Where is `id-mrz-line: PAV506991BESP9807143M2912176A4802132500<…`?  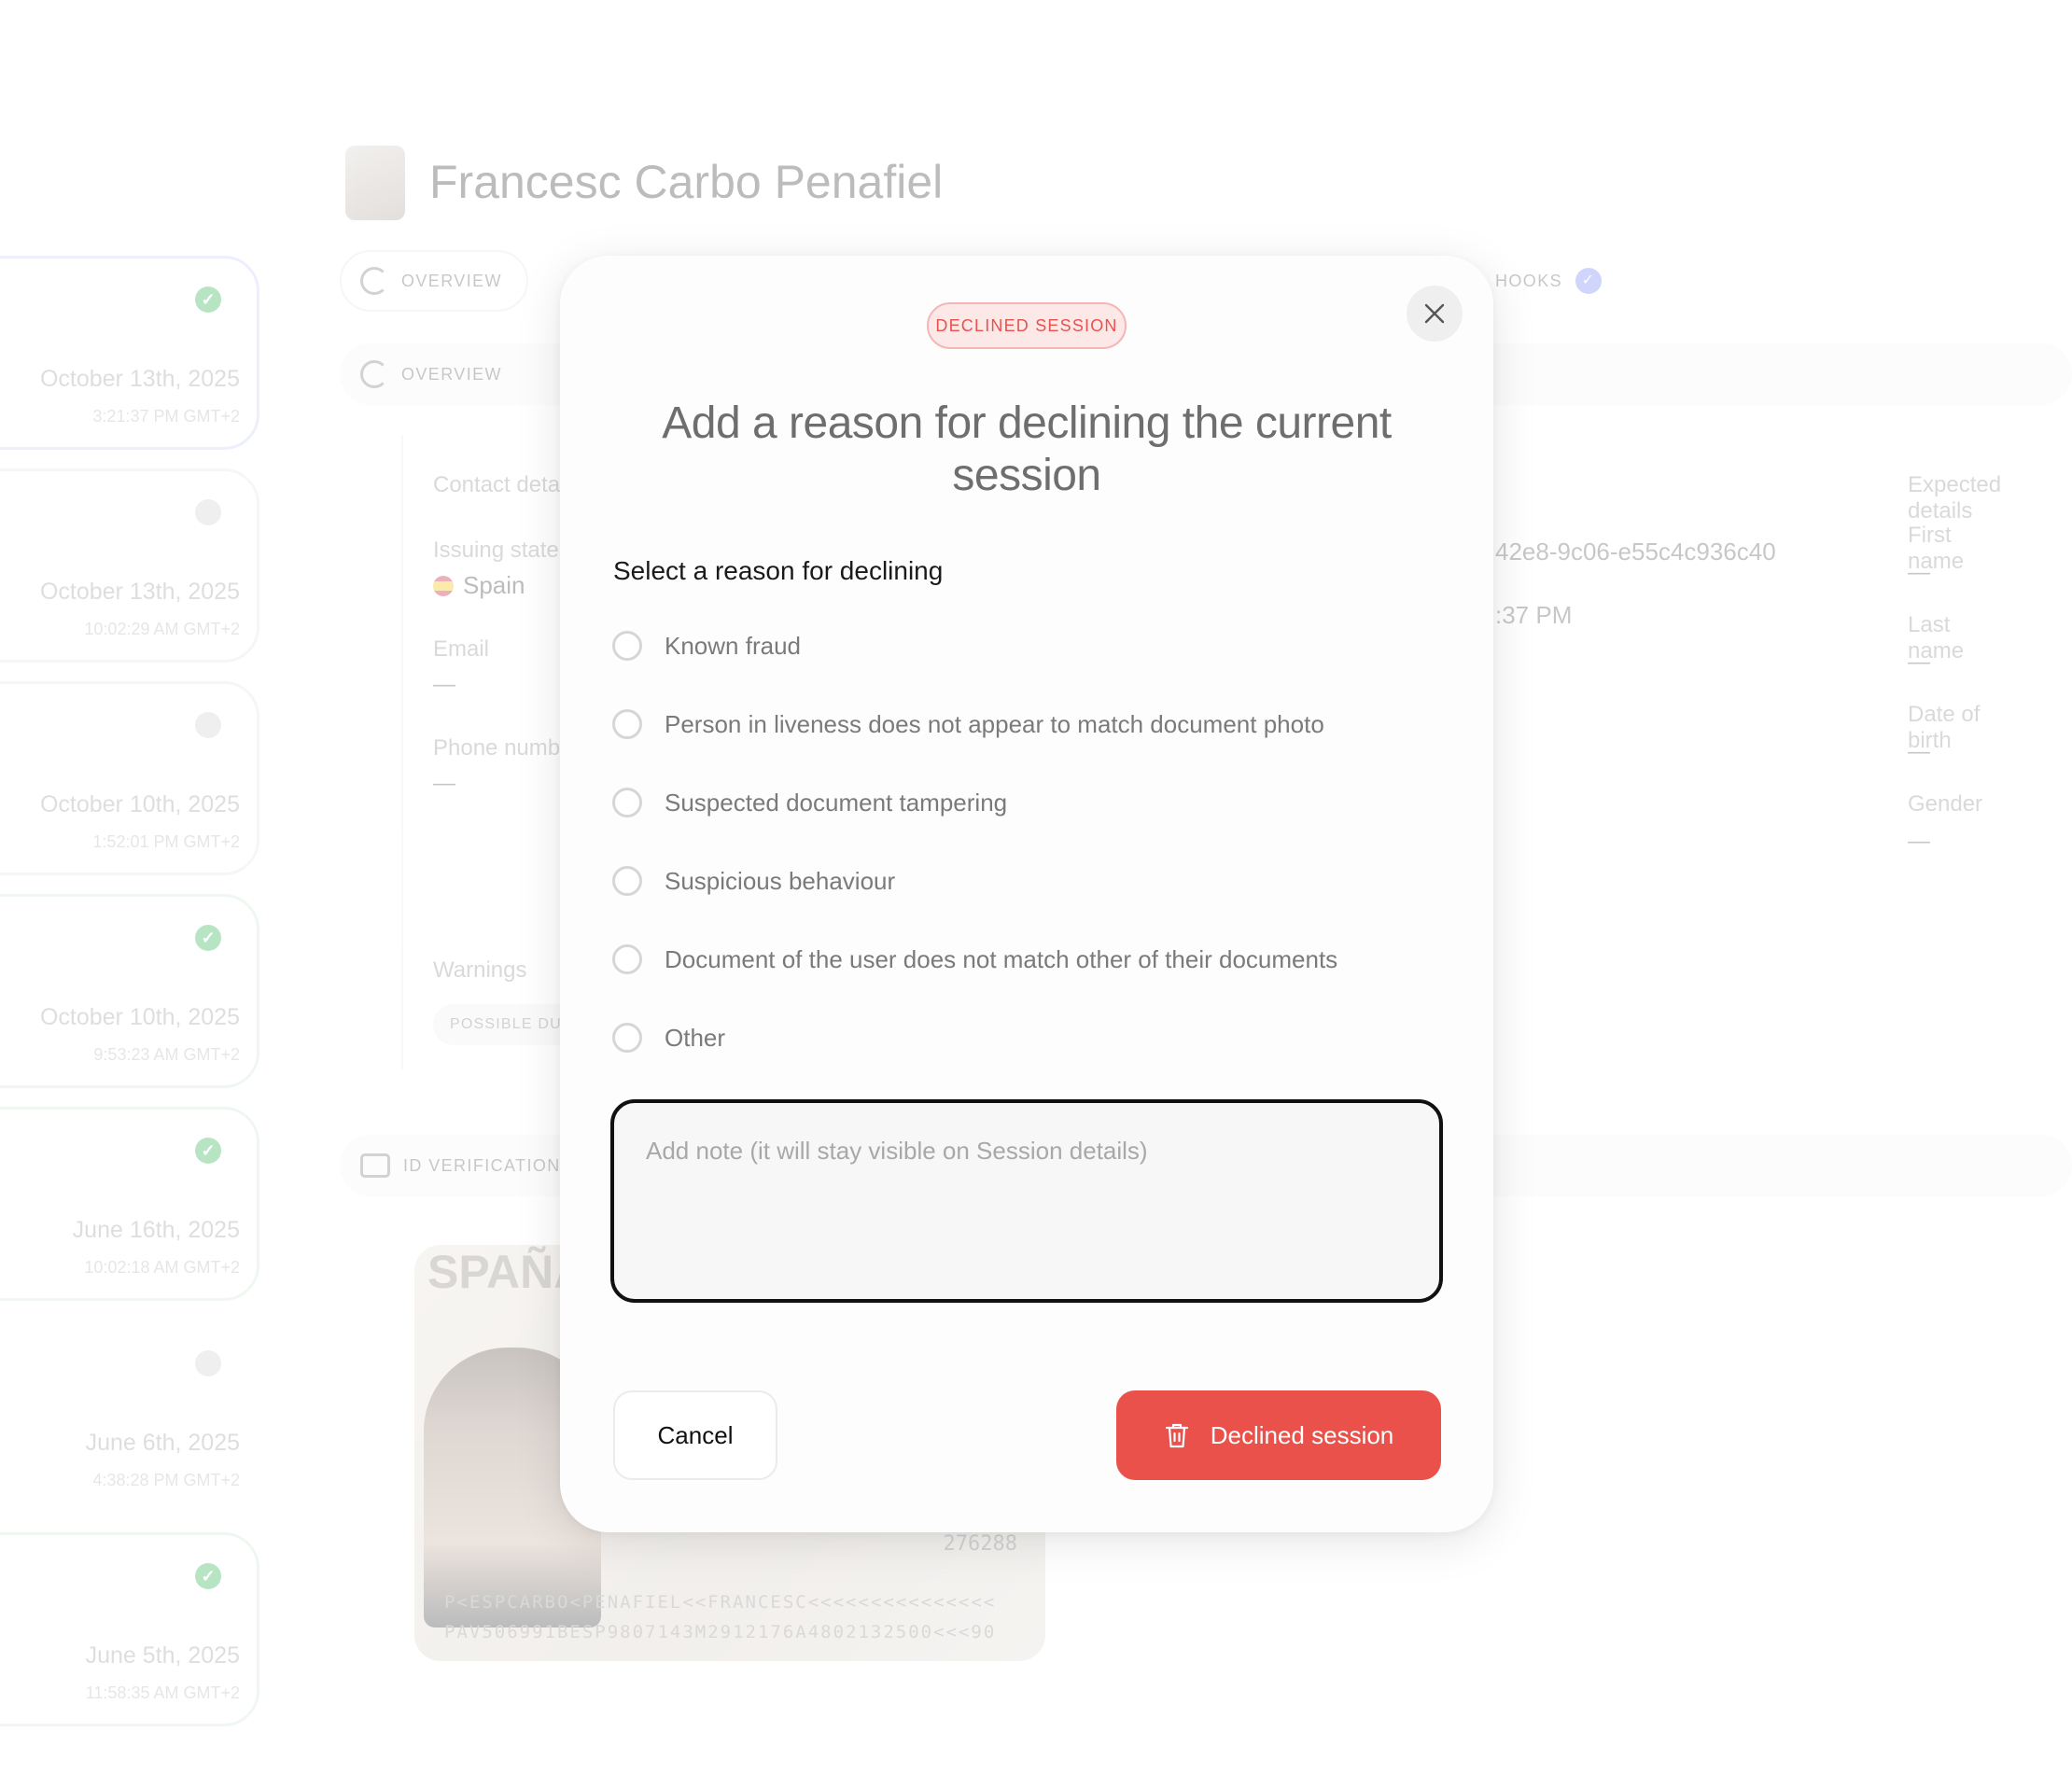
id-mrz-line: PAV506991BESP9807143M2912176A4802132500<… is located at coordinates (720, 1632).